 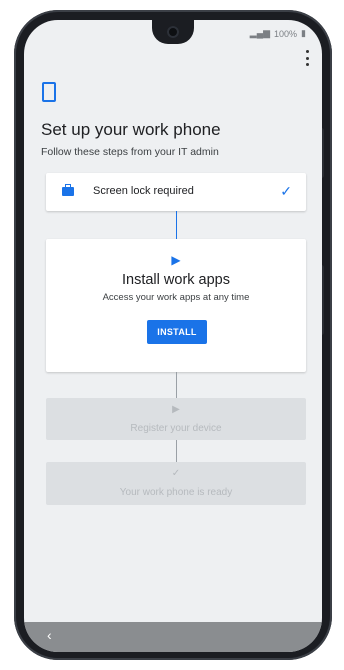 I want to click on step-install-description: Access your work apps at any time, so click(x=176, y=297).